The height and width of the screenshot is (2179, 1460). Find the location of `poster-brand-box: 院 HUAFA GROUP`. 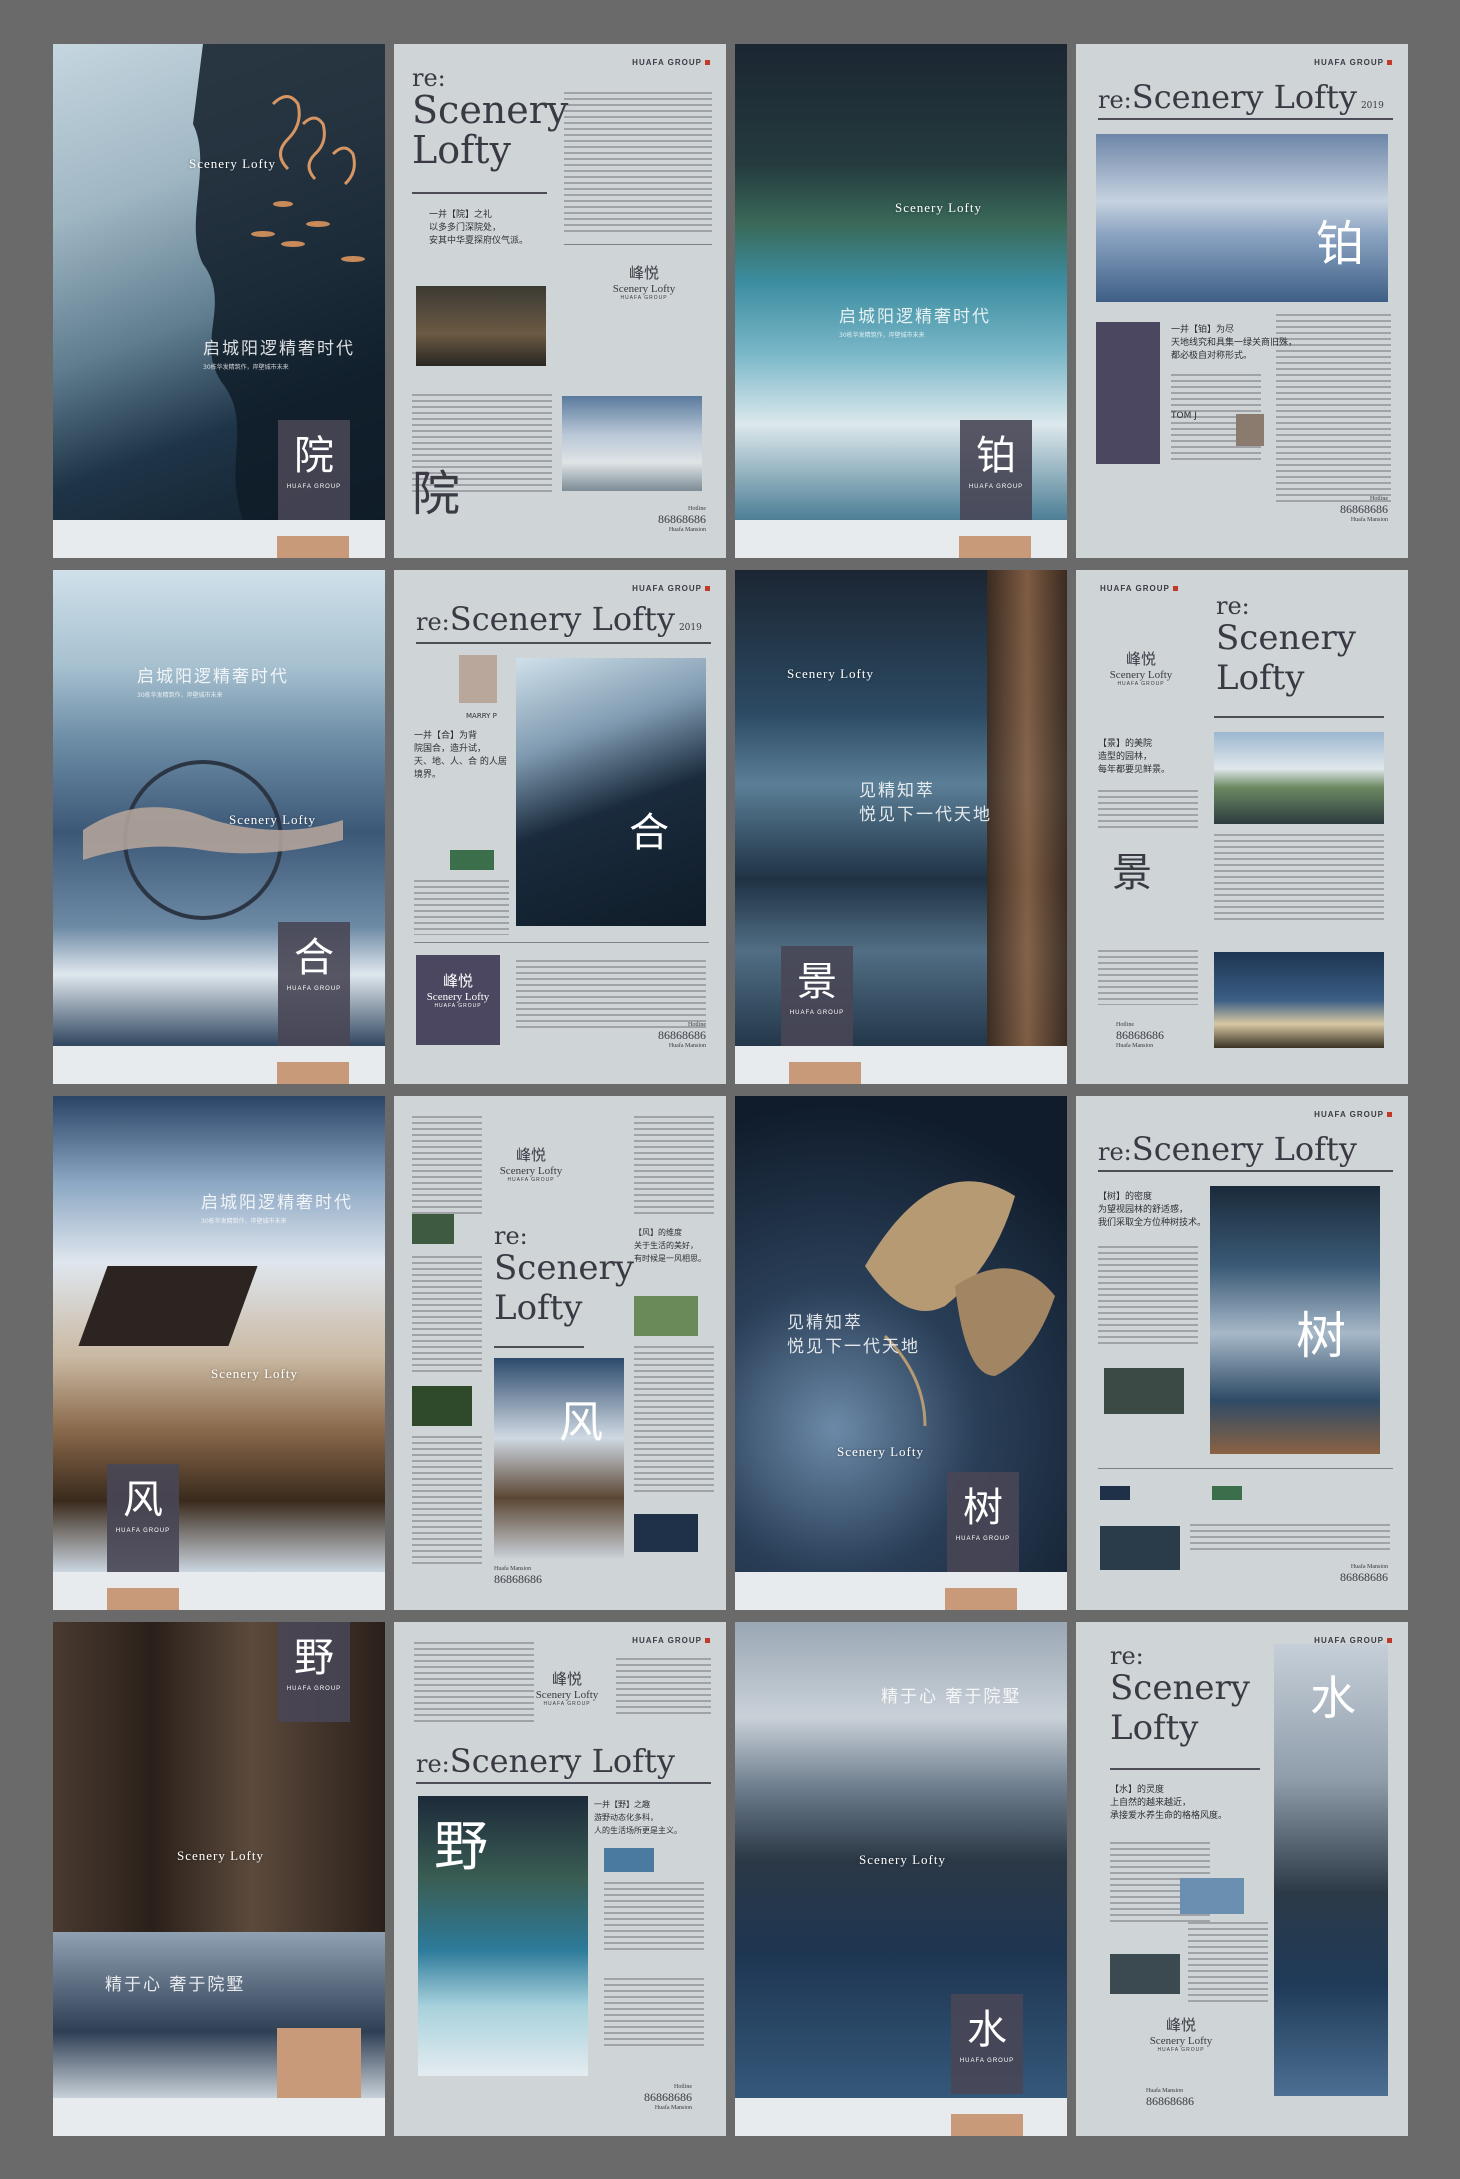

poster-brand-box: 院 HUAFA GROUP is located at coordinates (314, 470).